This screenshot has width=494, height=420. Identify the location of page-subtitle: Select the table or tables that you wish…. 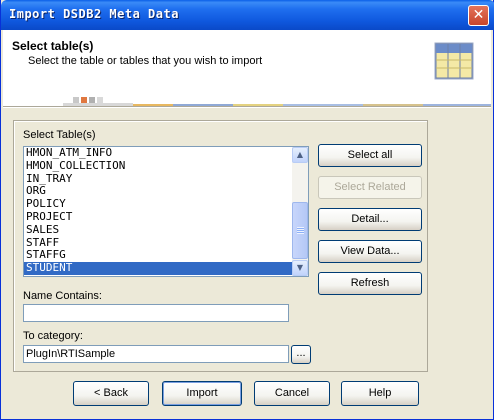
(145, 61).